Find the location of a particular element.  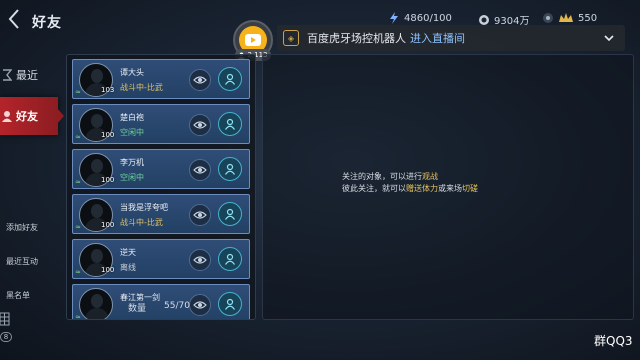

gold-crown-icon is located at coordinates (566, 17).